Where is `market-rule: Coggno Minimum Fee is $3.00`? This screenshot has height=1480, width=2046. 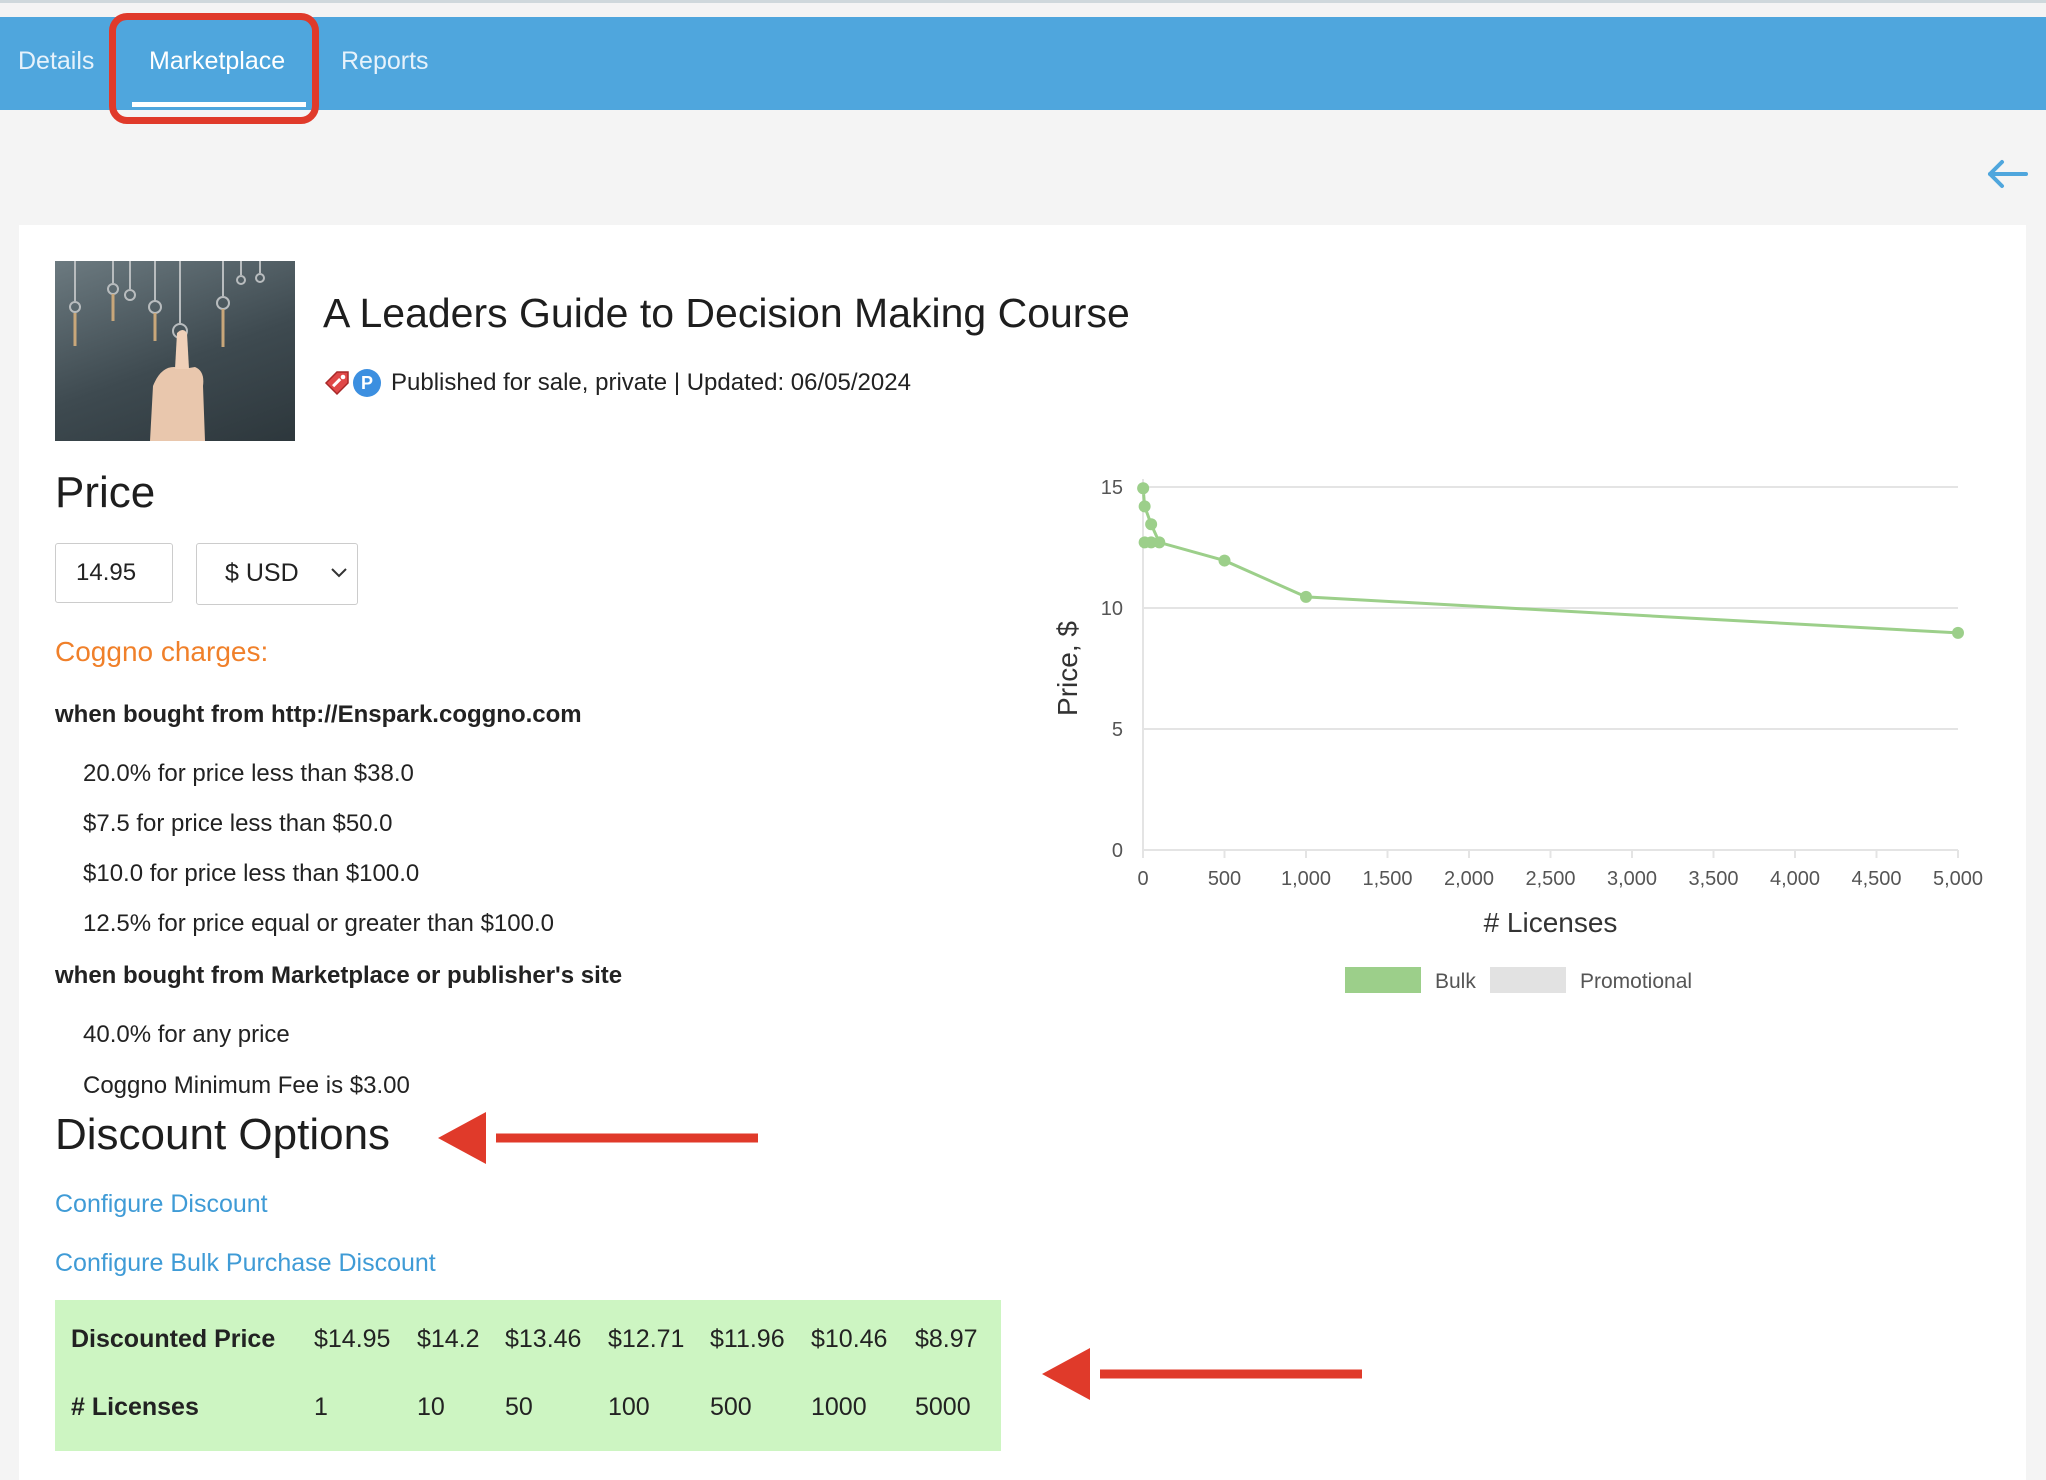
market-rule: Coggno Minimum Fee is $3.00 is located at coordinates (246, 1086).